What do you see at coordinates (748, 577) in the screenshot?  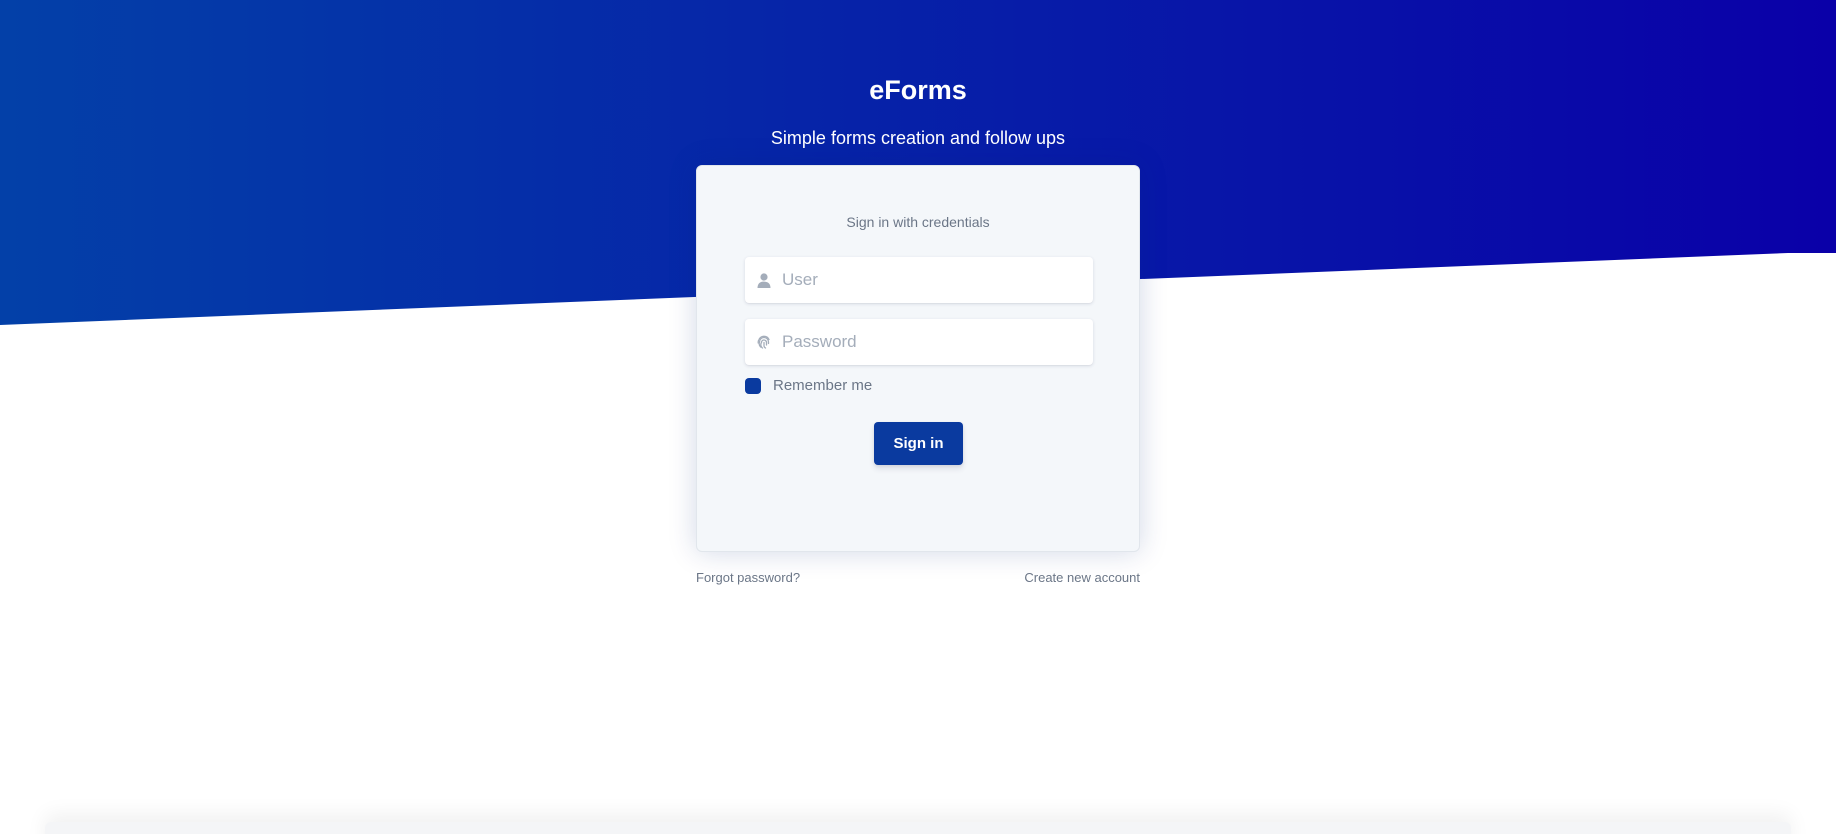 I see `forgot-password-link: Forgot password?` at bounding box center [748, 577].